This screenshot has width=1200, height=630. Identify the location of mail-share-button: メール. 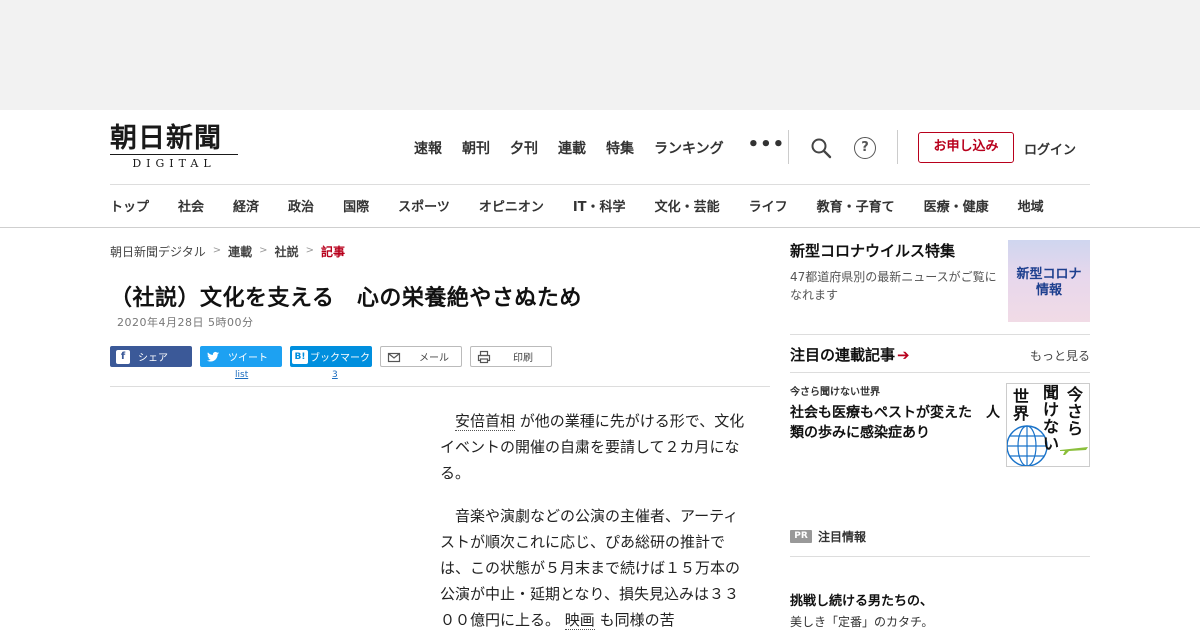
(421, 356).